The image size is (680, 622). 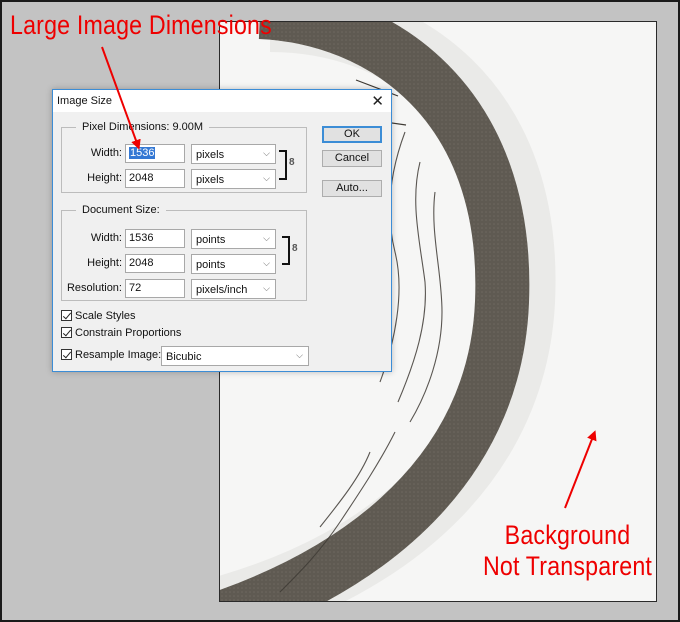 What do you see at coordinates (188, 127) in the screenshot?
I see `pixel-dimensions-value: 9.00M` at bounding box center [188, 127].